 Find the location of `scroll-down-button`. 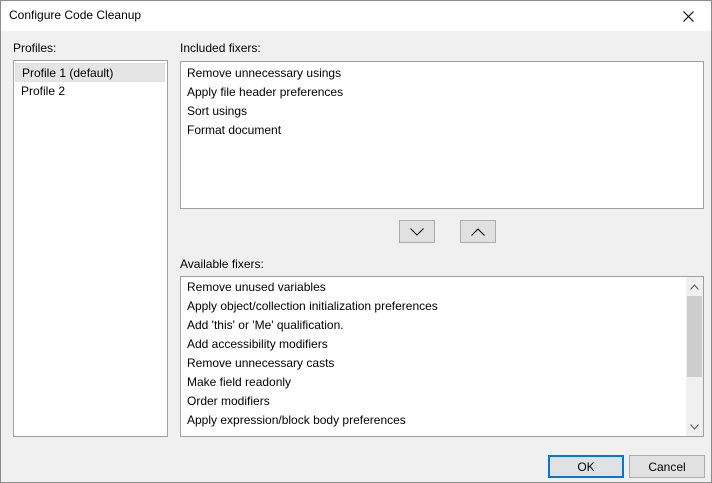

scroll-down-button is located at coordinates (694, 426).